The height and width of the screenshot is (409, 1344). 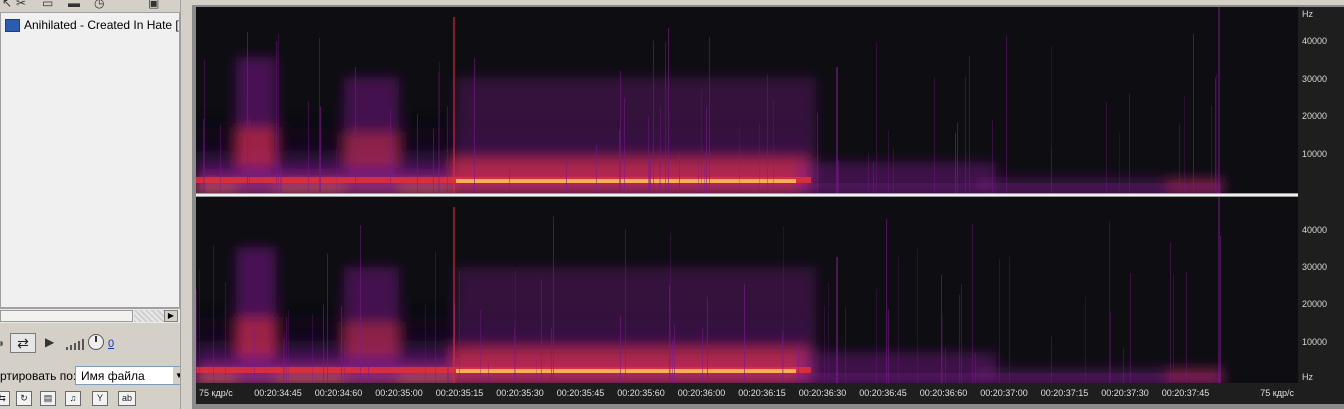 What do you see at coordinates (149, 316) in the screenshot?
I see `scrollbar-track` at bounding box center [149, 316].